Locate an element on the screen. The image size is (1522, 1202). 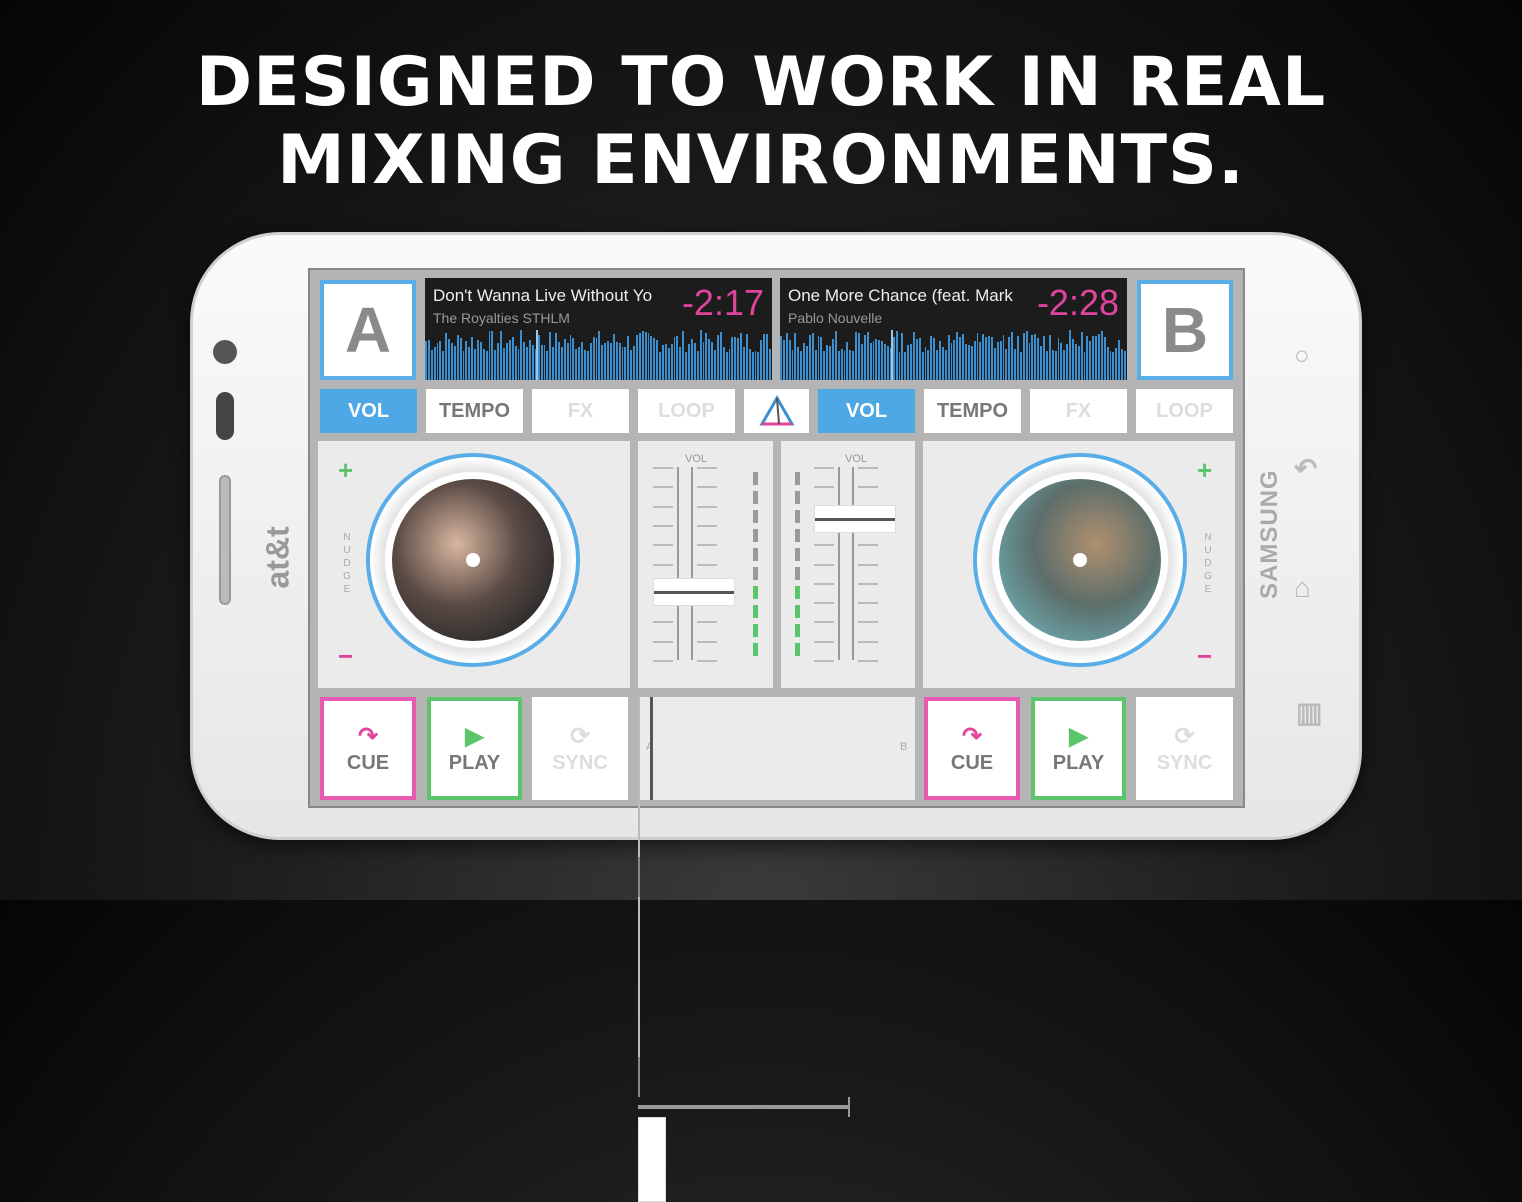
headline-line-2: MIXING ENVIRONMENTS. is located at coordinates (761, 160).